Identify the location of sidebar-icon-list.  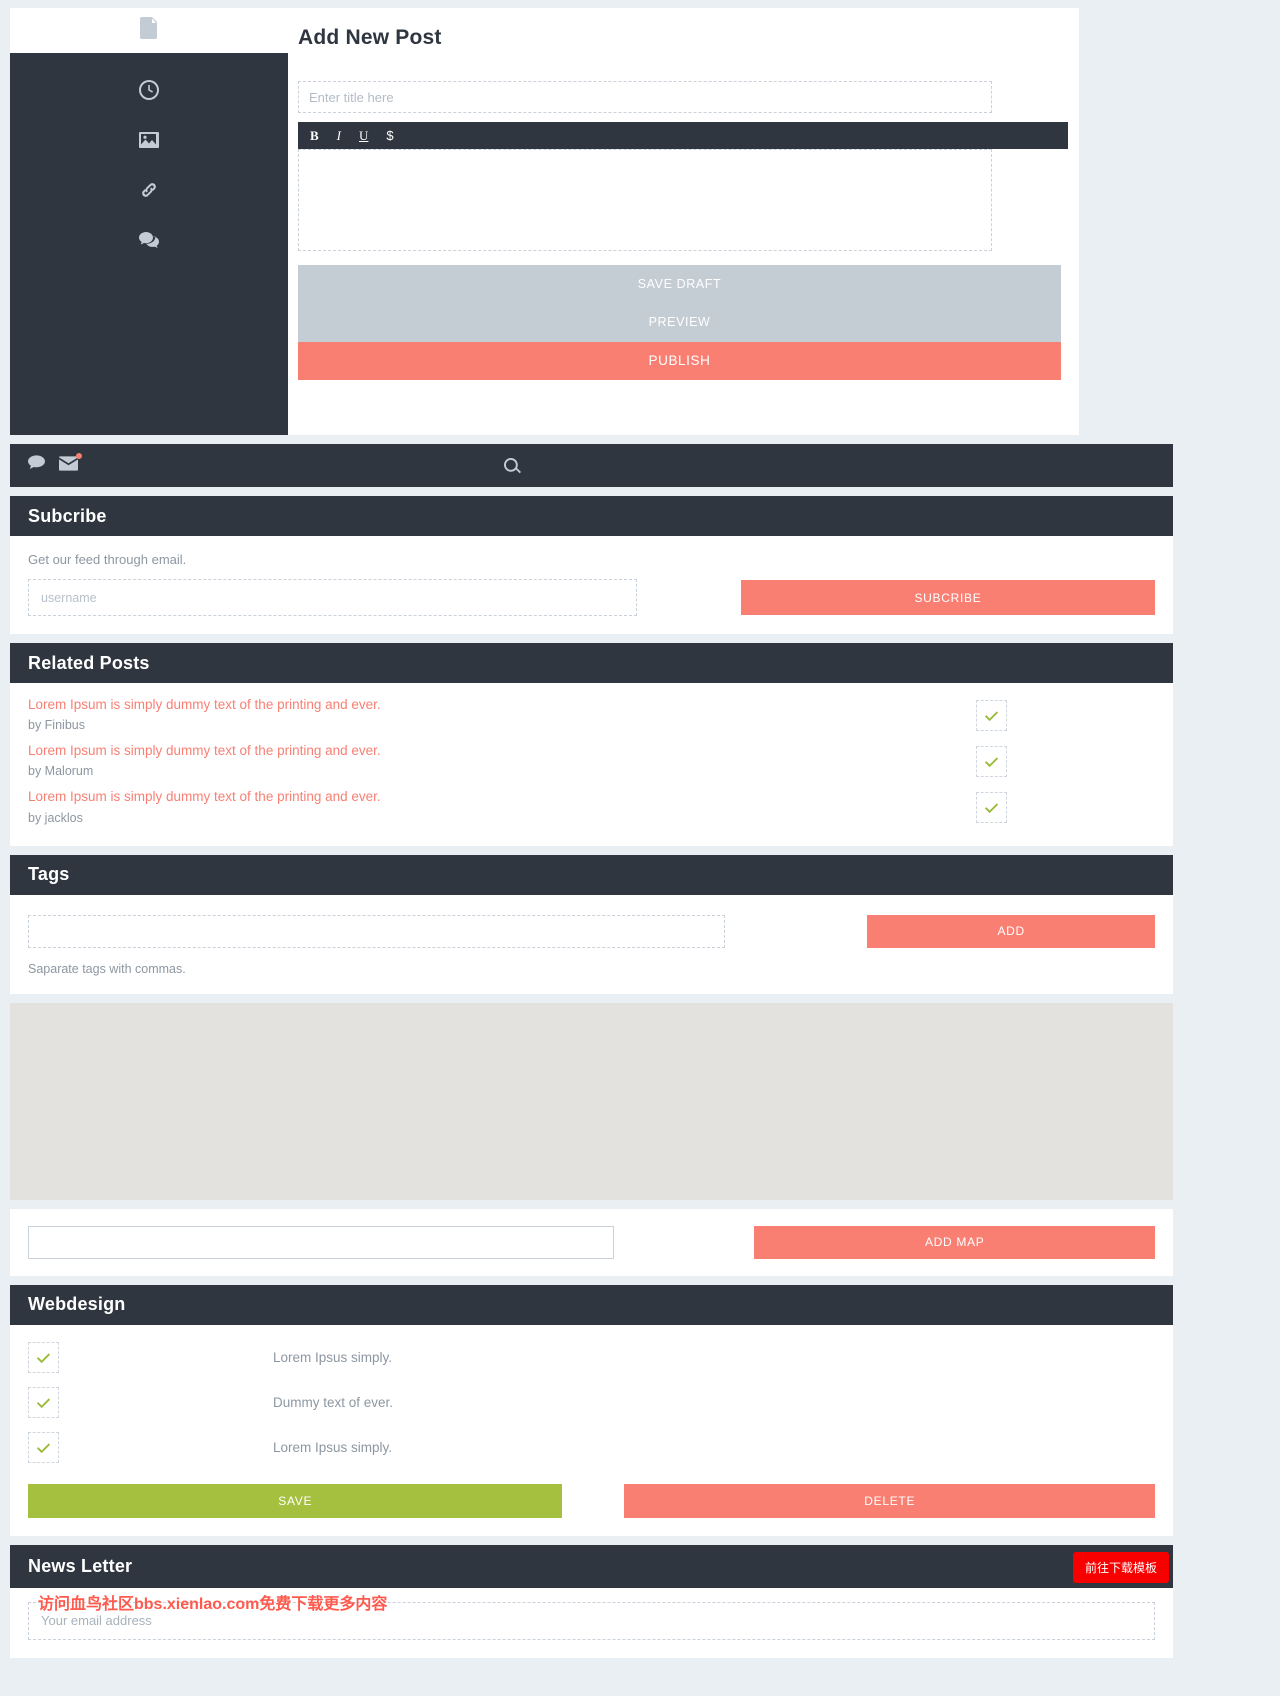
(149, 160).